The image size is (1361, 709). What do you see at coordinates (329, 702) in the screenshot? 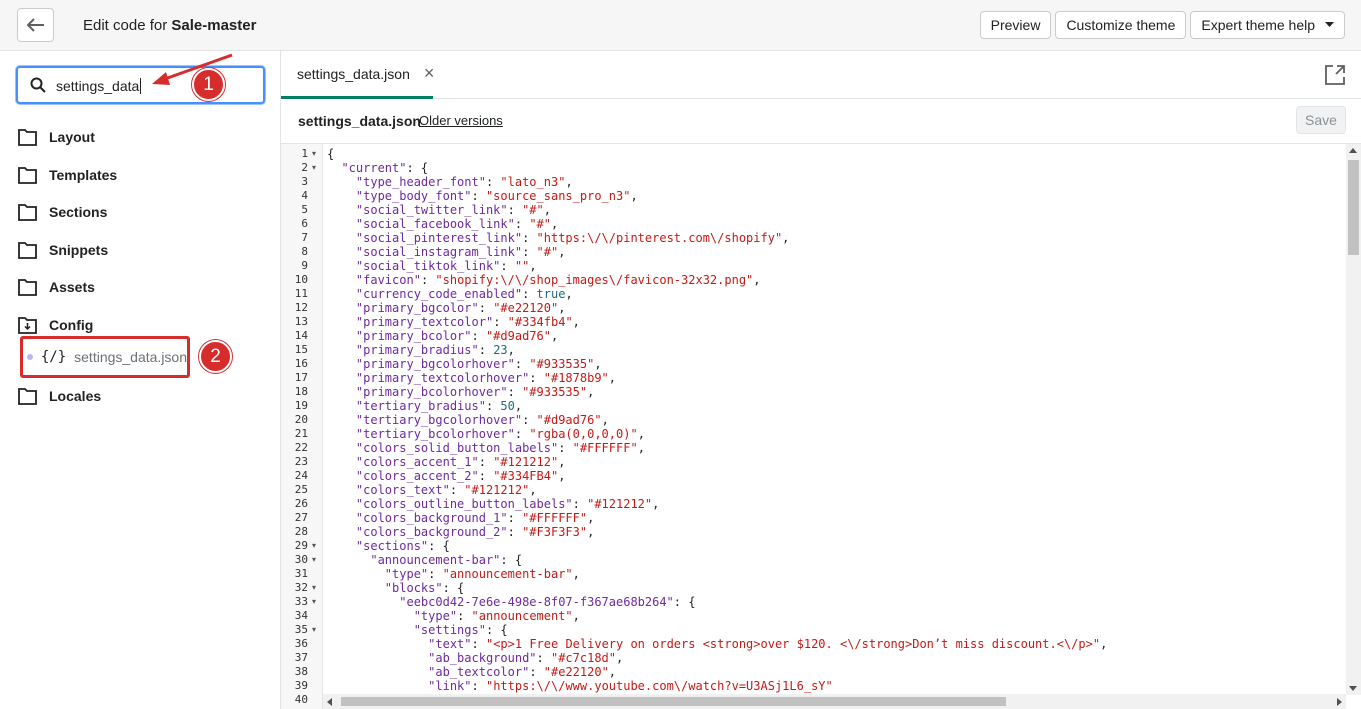
I see `scroll-left-icon` at bounding box center [329, 702].